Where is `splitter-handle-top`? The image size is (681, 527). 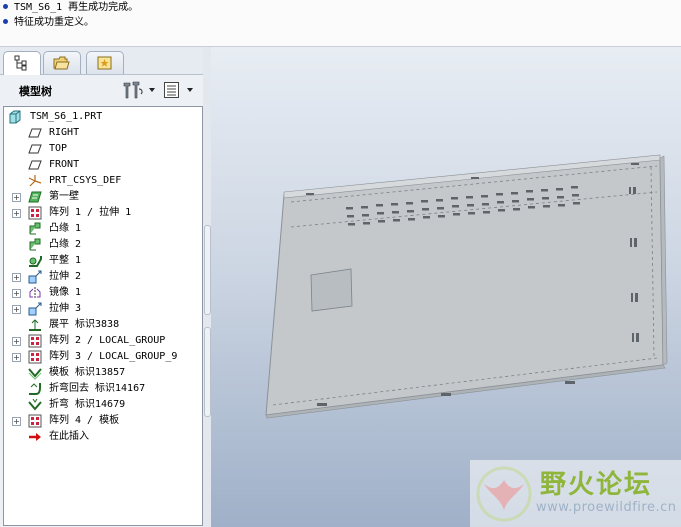 splitter-handle-top is located at coordinates (207, 270).